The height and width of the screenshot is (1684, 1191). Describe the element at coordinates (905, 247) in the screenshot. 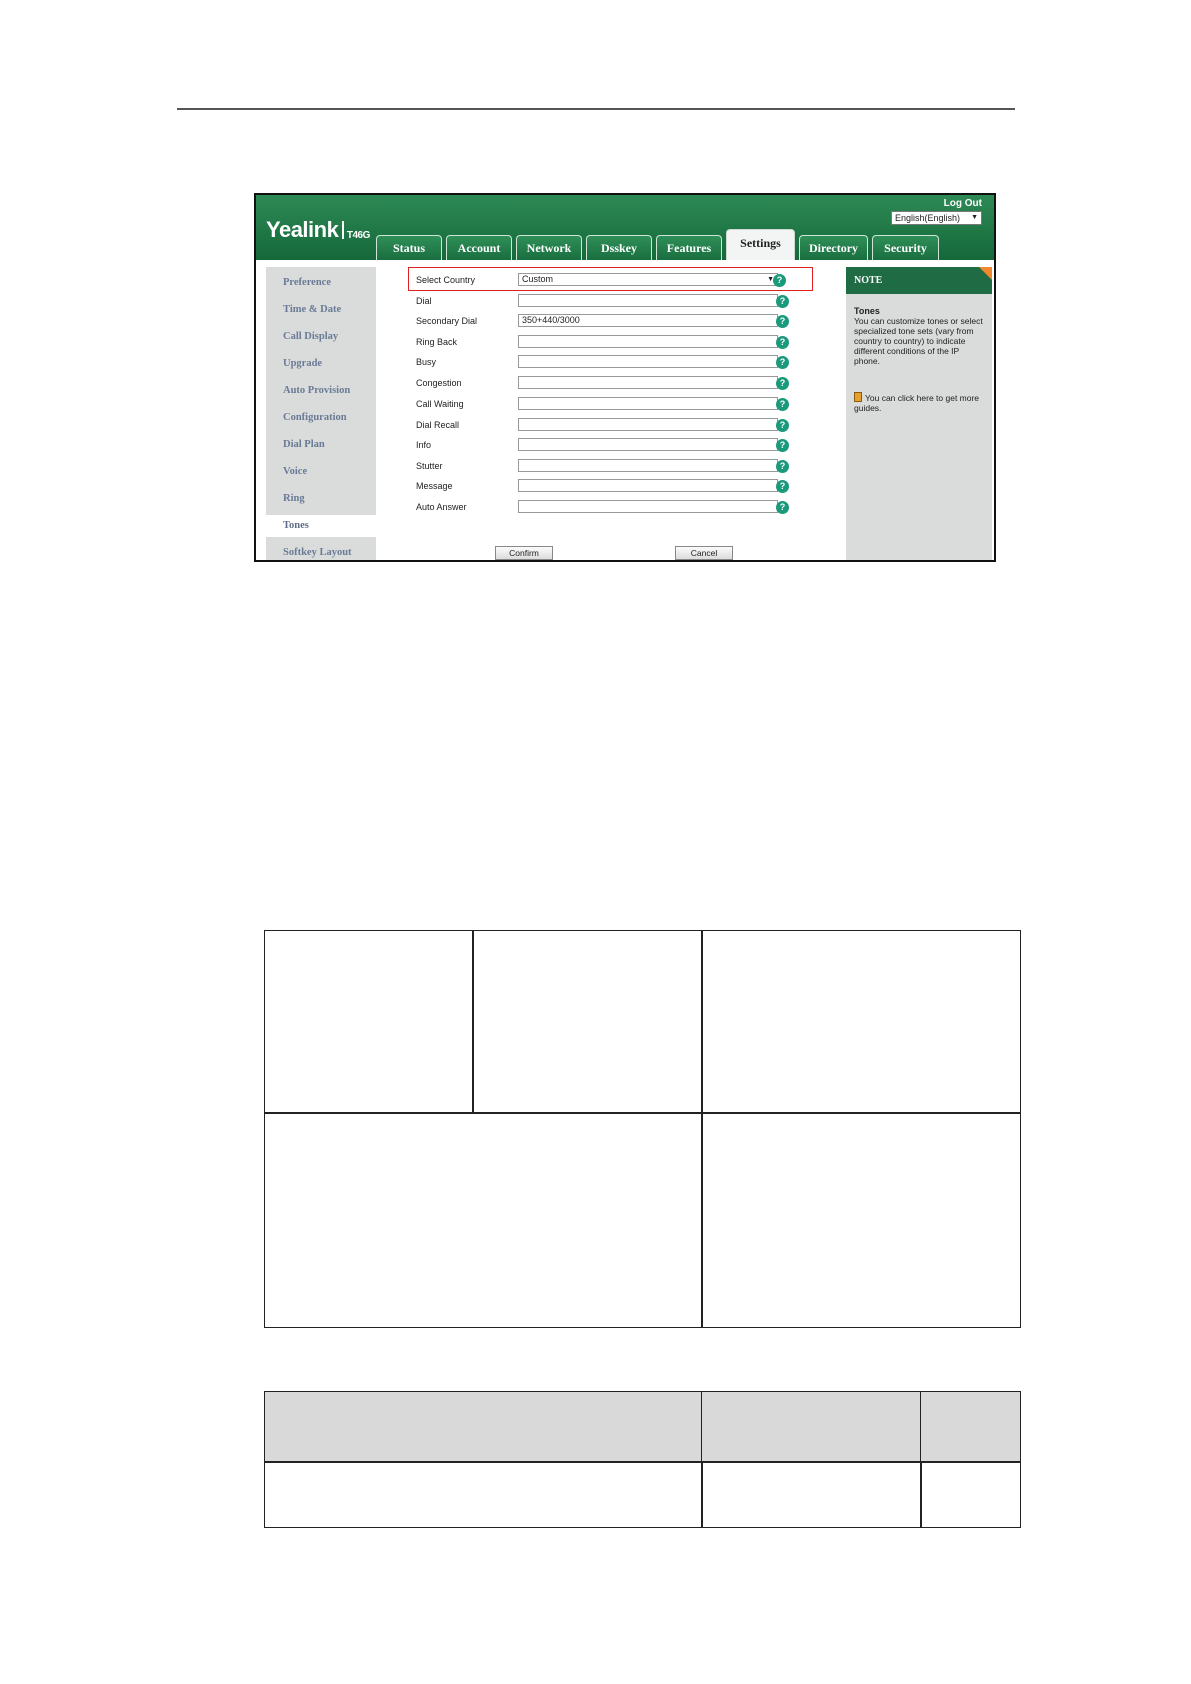

I see `tab-security: Security` at that location.